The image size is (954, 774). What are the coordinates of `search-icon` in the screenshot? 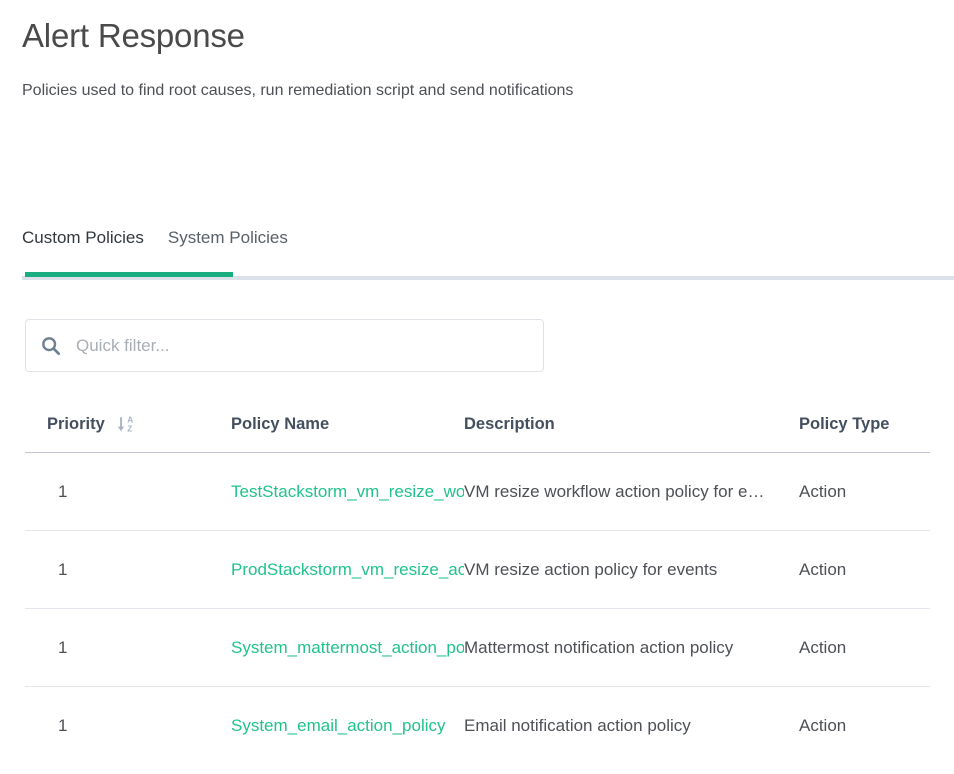 It's located at (51, 345).